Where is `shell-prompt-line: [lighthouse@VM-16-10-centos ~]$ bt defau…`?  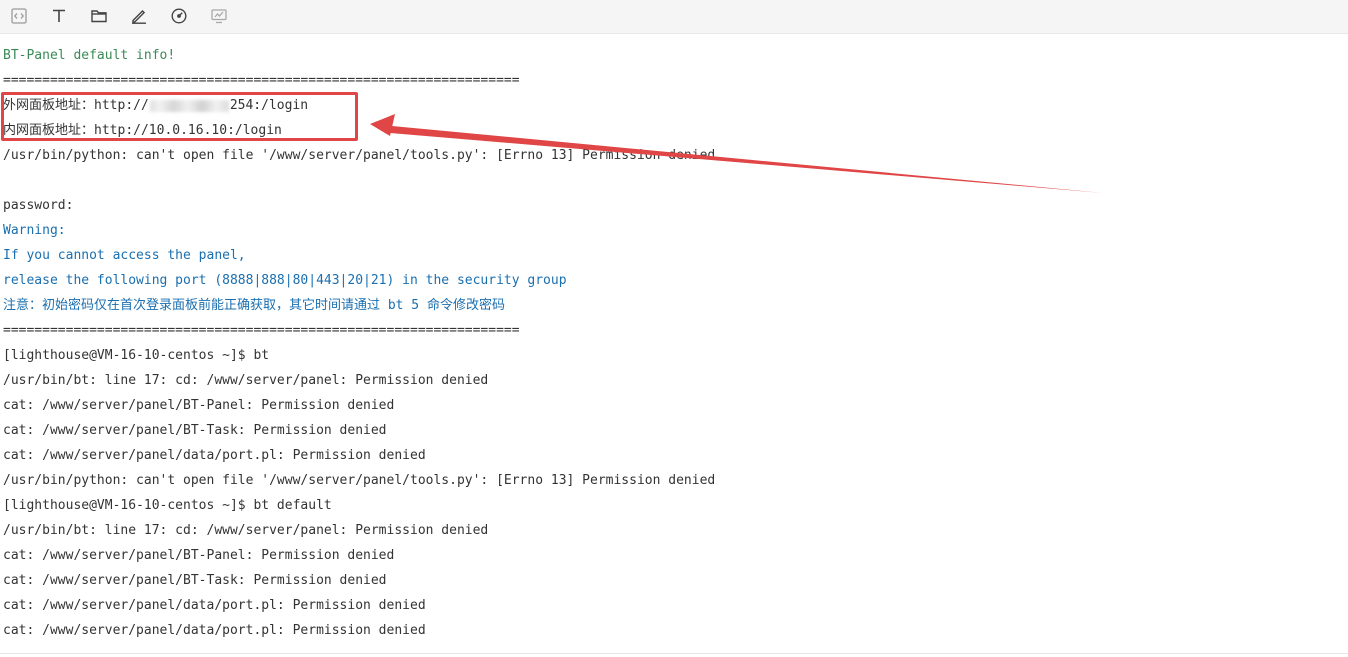 shell-prompt-line: [lighthouse@VM-16-10-centos ~]$ bt defau… is located at coordinates (167, 505).